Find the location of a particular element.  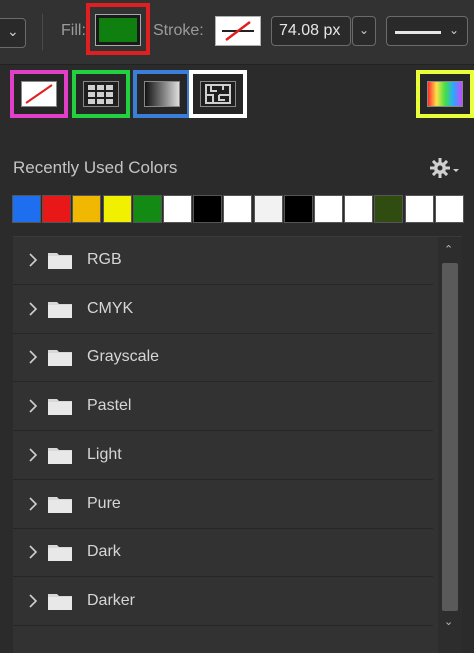

pattern-button is located at coordinates (218, 94).